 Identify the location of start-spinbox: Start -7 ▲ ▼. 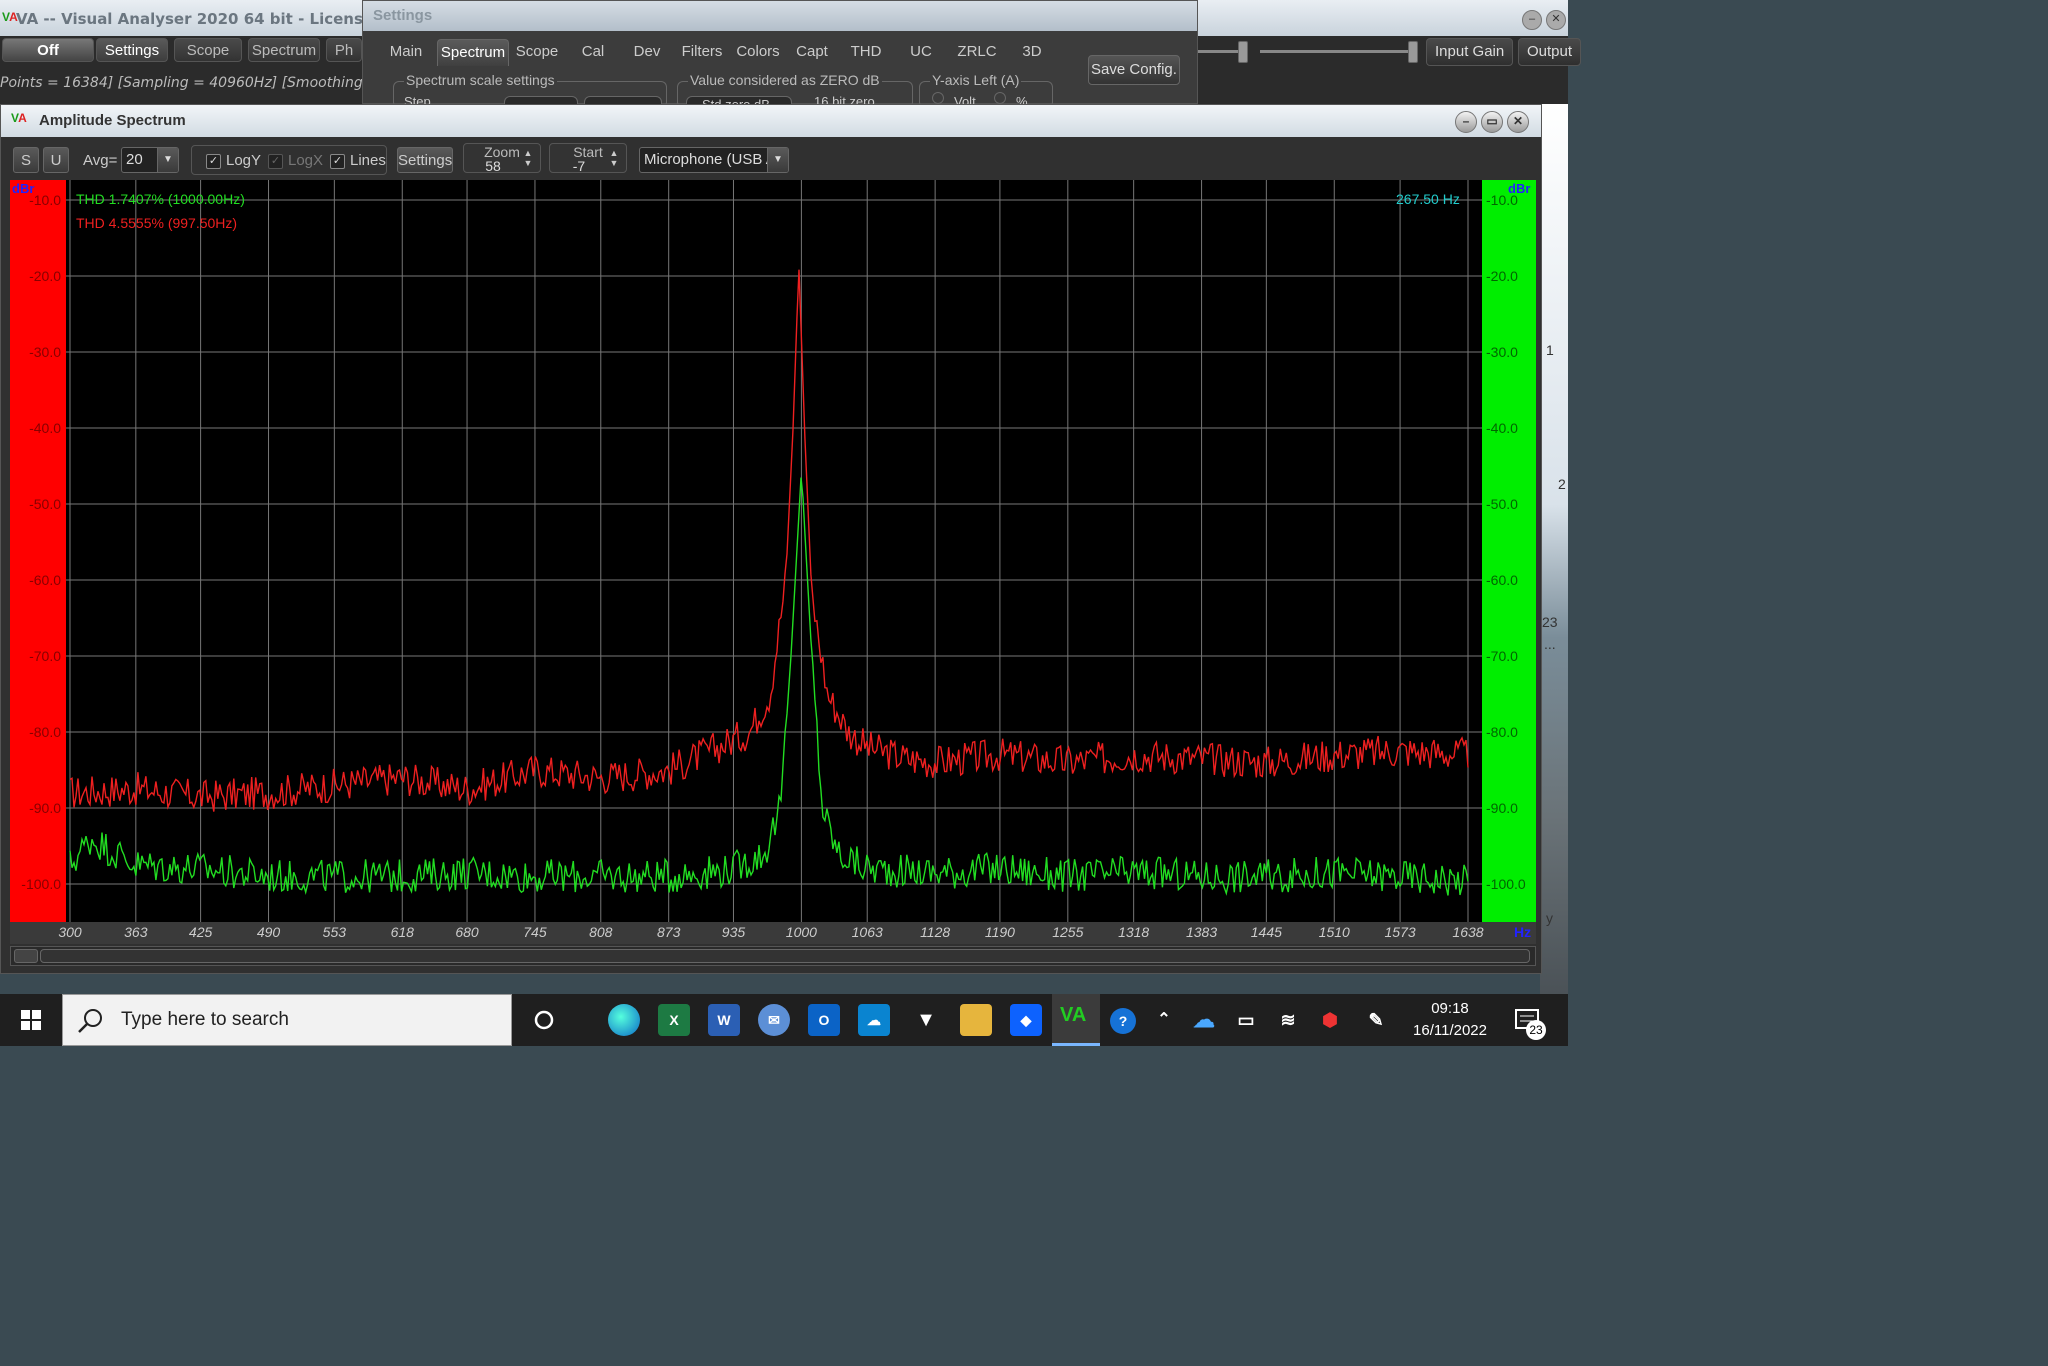
(588, 158).